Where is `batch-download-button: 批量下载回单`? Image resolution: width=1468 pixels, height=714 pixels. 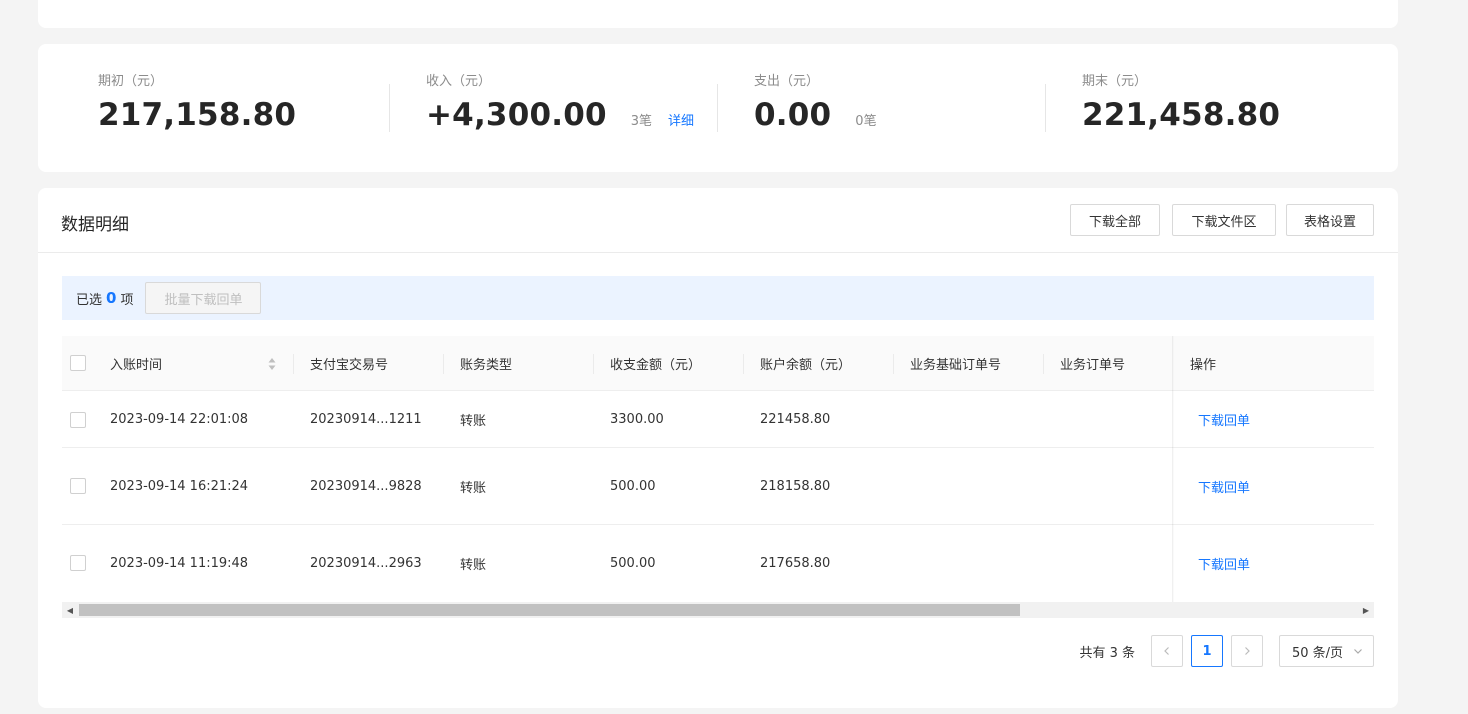 batch-download-button: 批量下载回单 is located at coordinates (203, 298).